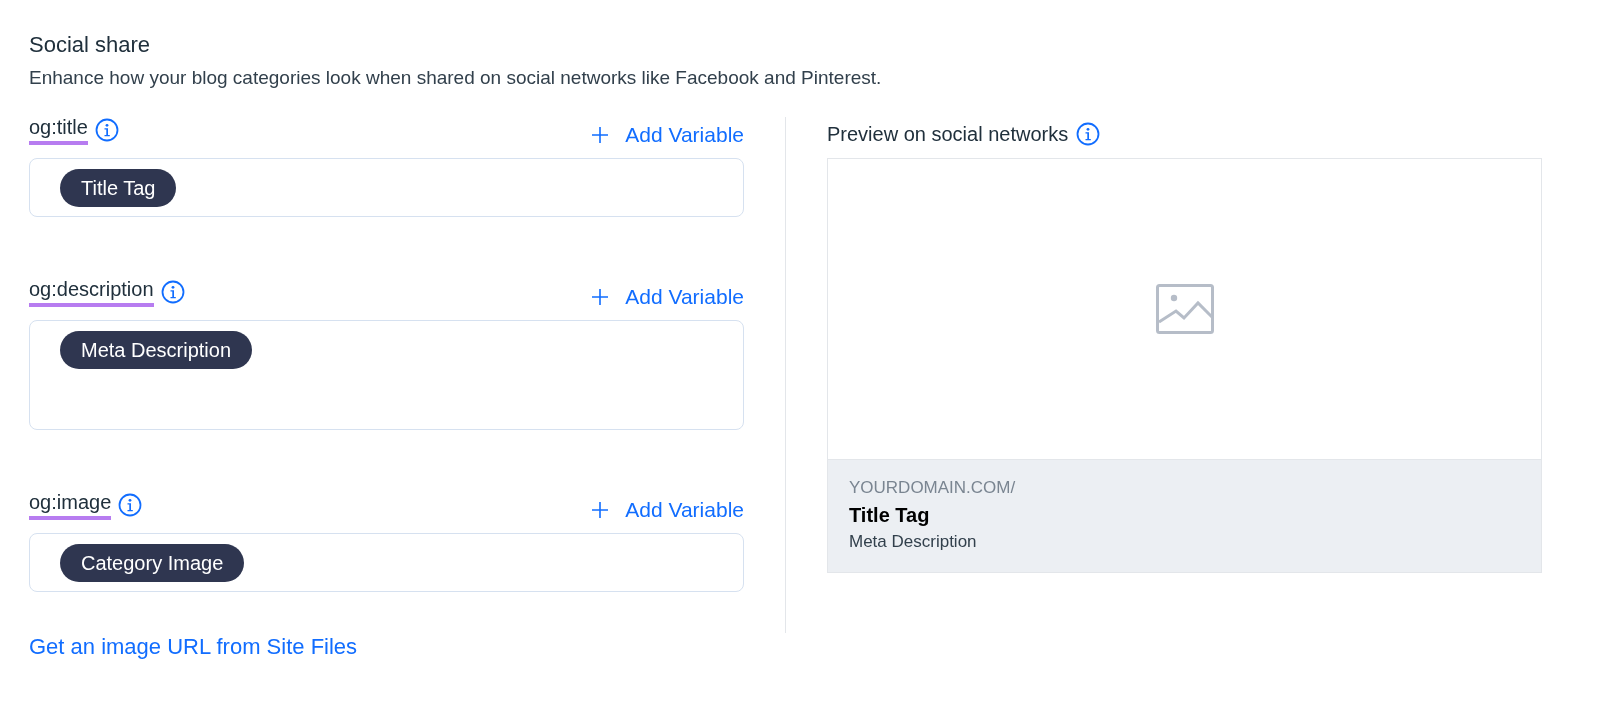  Describe the element at coordinates (91, 292) in the screenshot. I see `field-label: og:description` at that location.